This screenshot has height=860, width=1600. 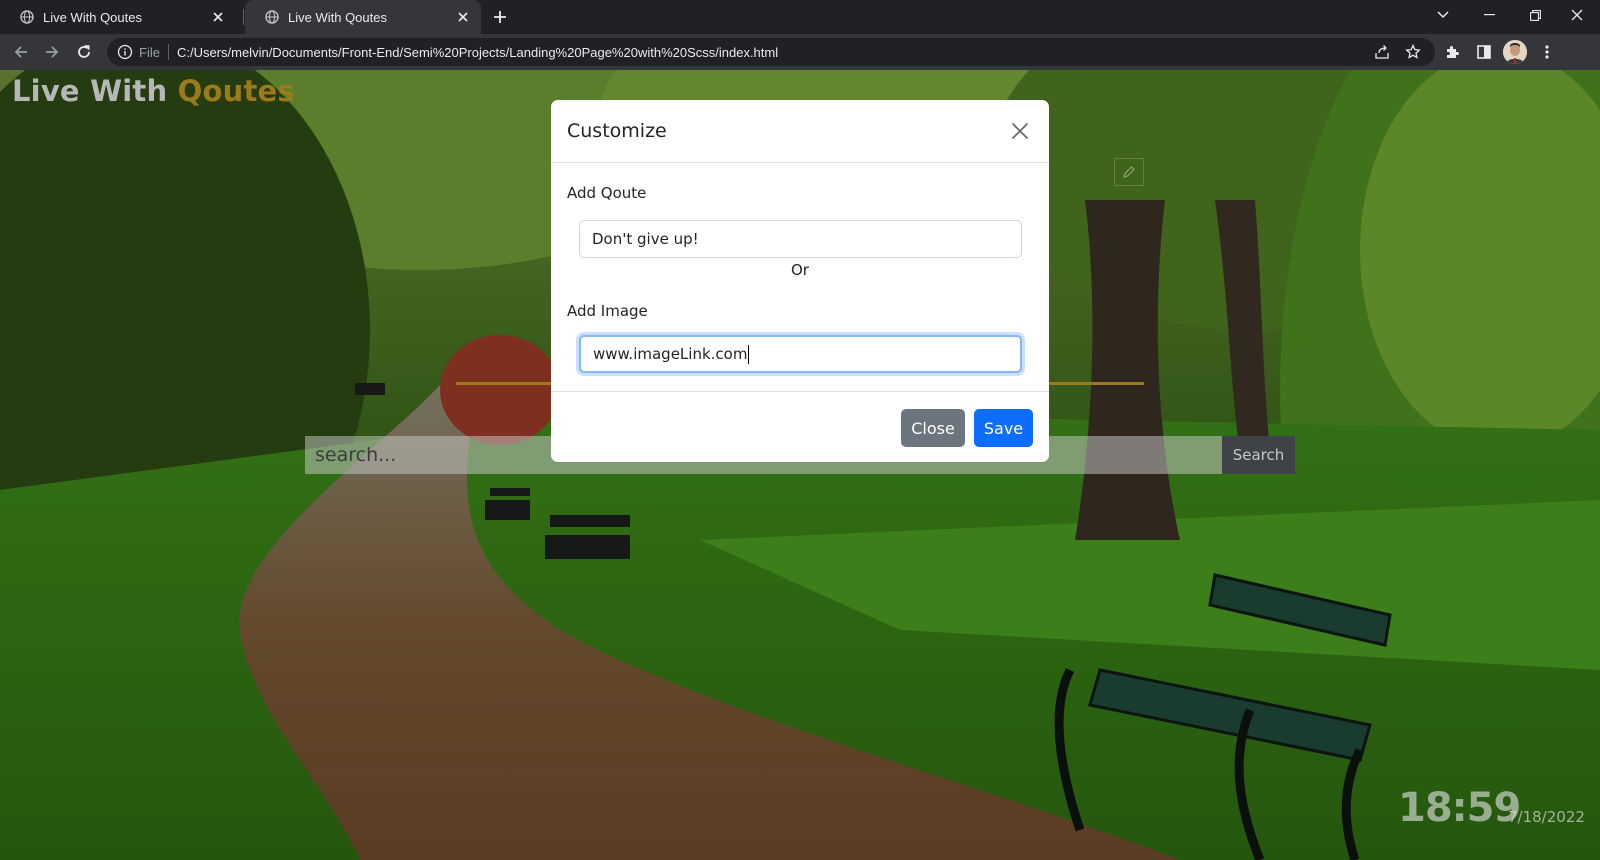 I want to click on image-input: www.imageLink.com, so click(x=800, y=354).